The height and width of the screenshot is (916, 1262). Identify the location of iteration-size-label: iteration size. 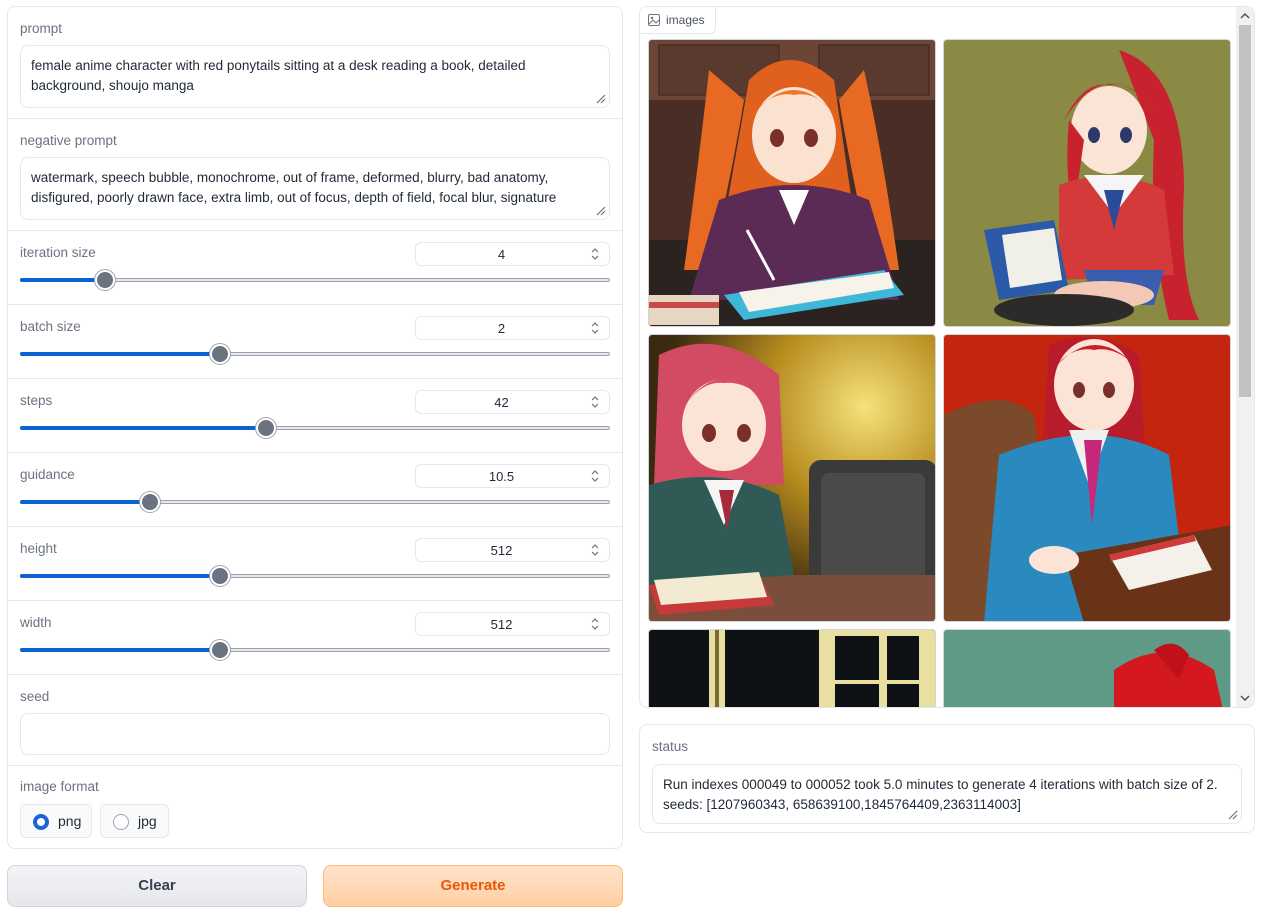
(58, 252).